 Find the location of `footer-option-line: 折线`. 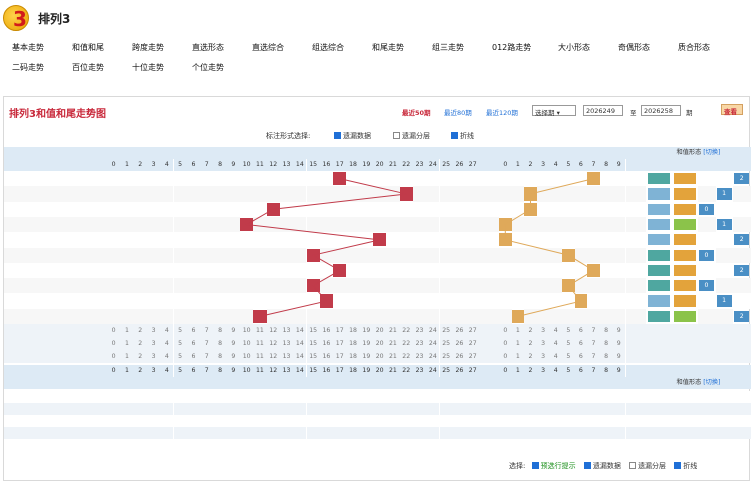

footer-option-line: 折线 is located at coordinates (685, 465).